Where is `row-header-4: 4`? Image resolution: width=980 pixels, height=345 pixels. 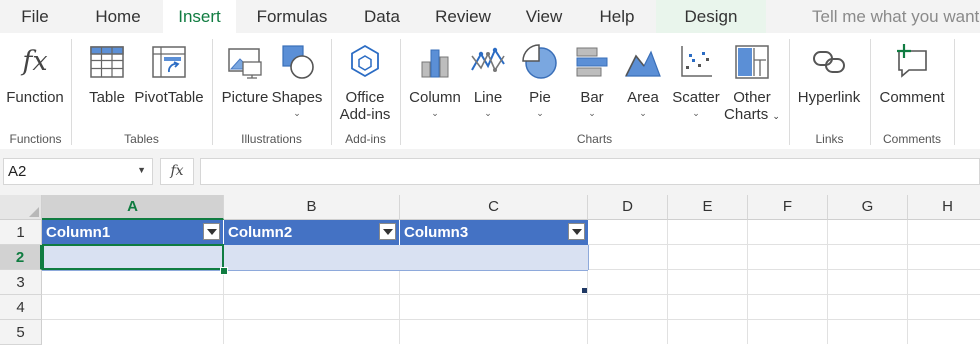 row-header-4: 4 is located at coordinates (21, 307).